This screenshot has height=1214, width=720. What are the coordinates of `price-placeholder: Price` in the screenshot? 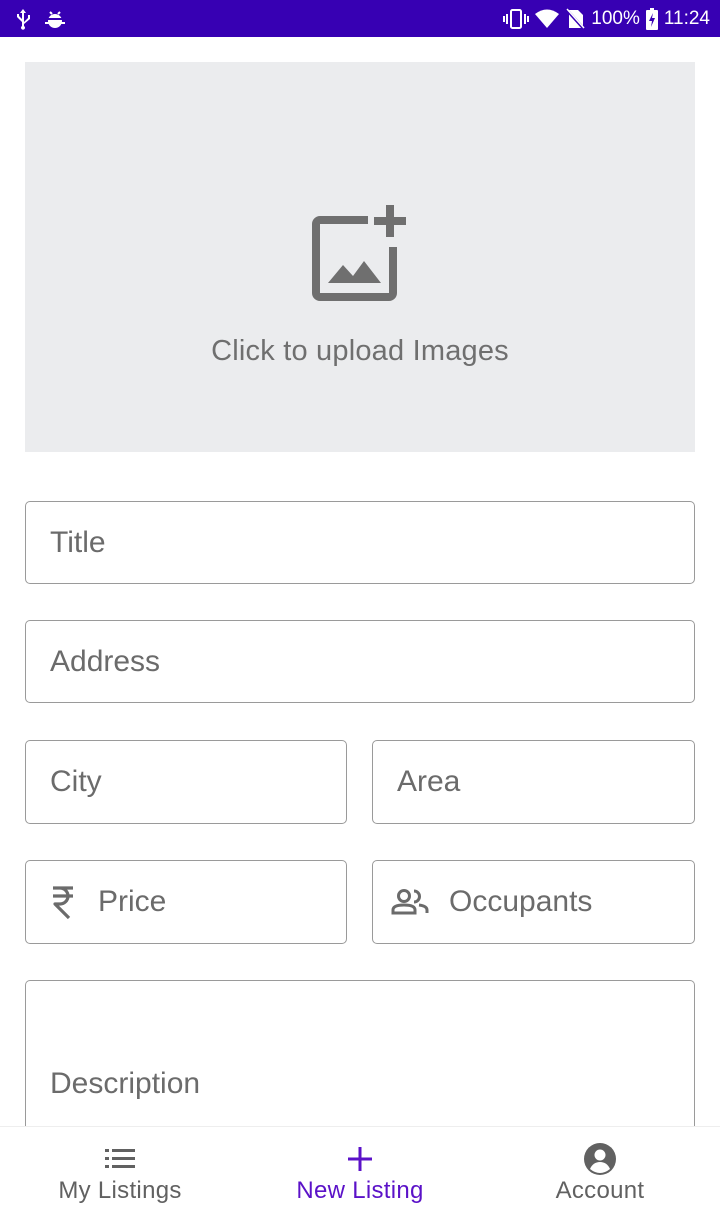 It's located at (132, 901).